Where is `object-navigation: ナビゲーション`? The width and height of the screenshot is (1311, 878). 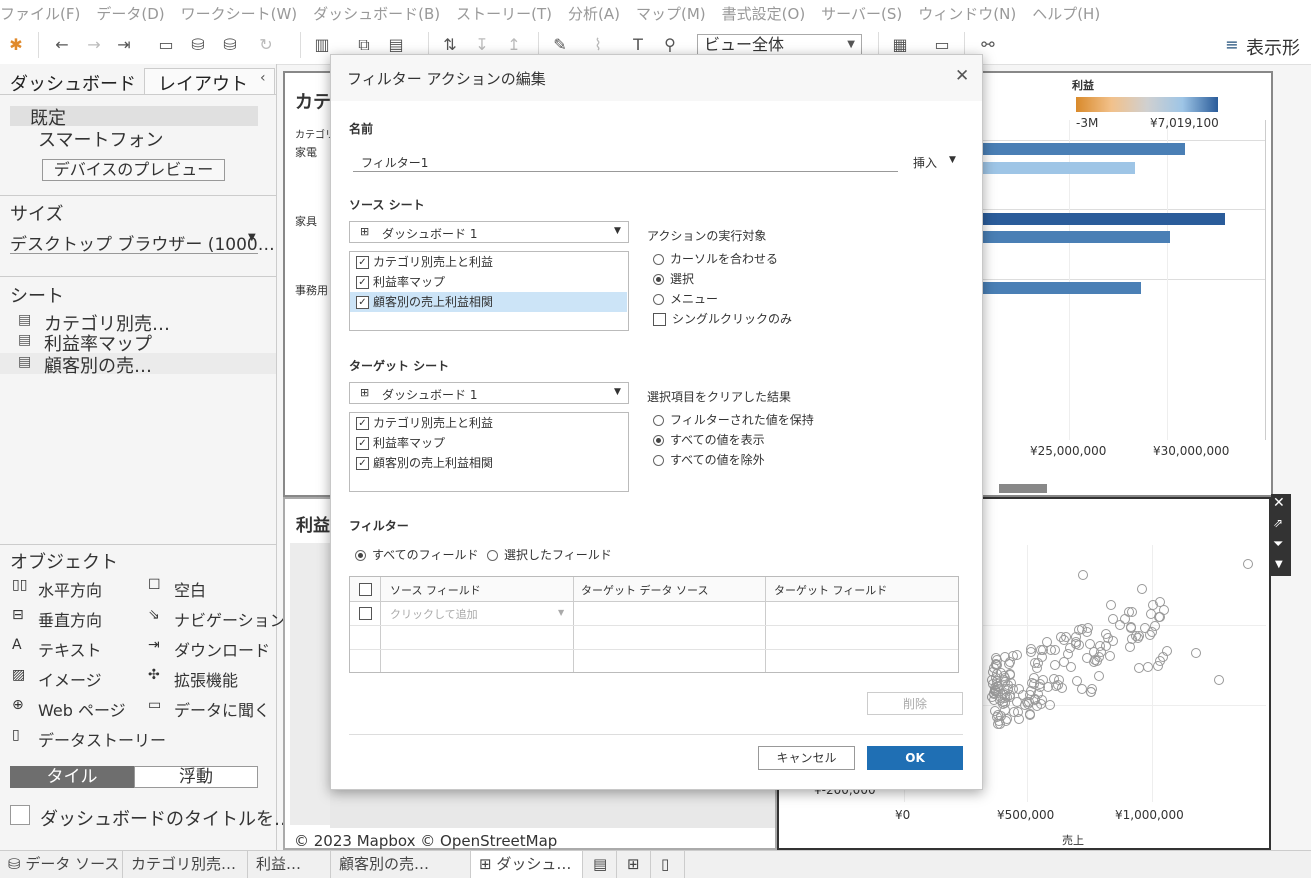
object-navigation: ナビゲーション is located at coordinates (230, 619).